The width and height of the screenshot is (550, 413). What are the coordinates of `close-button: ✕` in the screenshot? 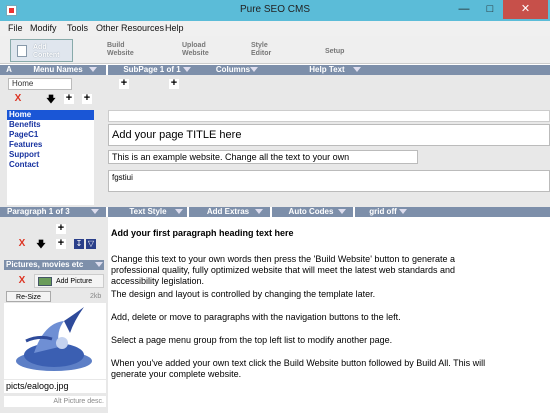 It's located at (525, 9).